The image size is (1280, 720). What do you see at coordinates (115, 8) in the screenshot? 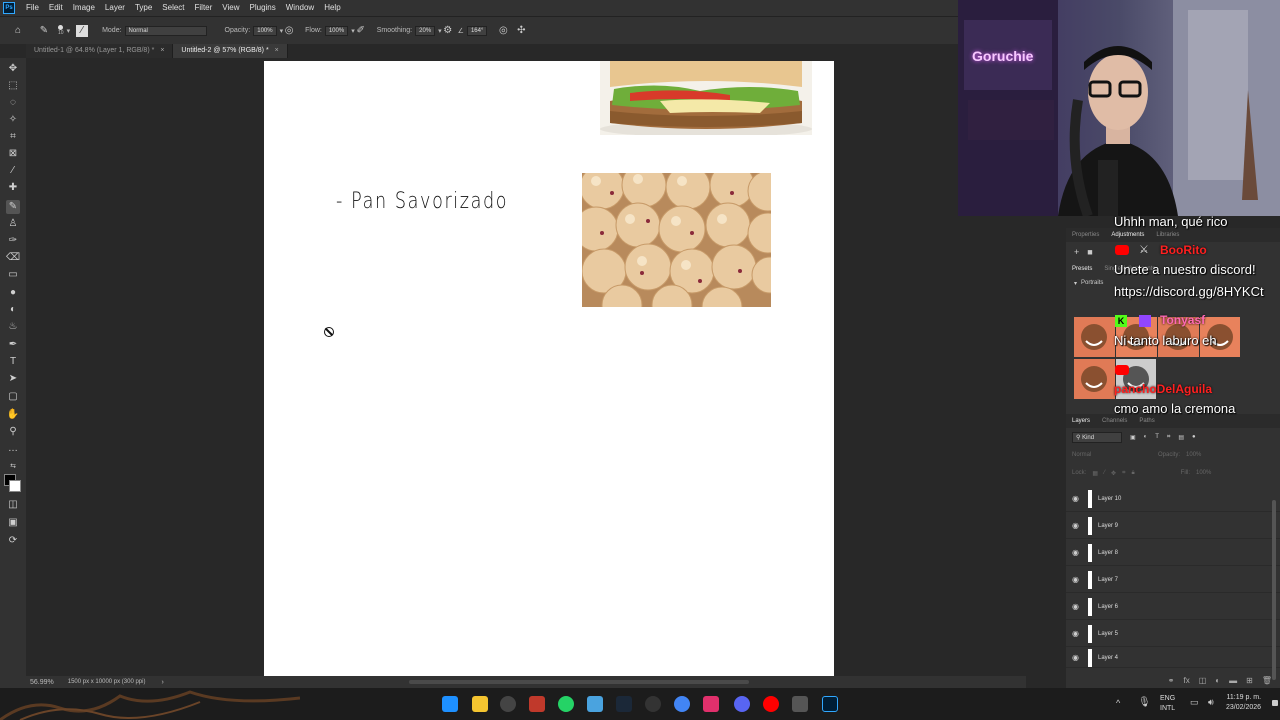
I see `menu-layer: Layer` at bounding box center [115, 8].